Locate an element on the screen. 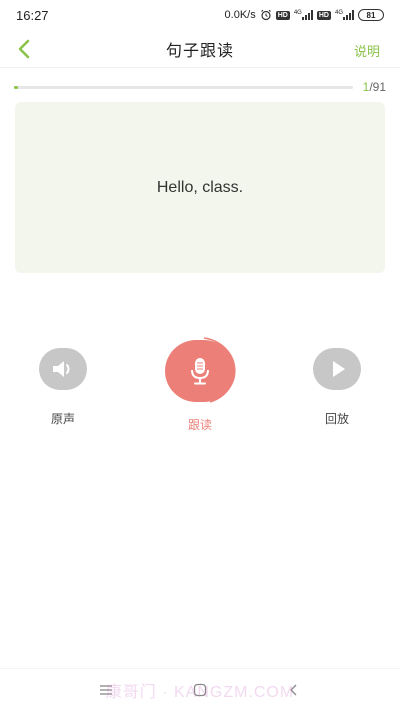 The height and width of the screenshot is (711, 400). status-indicators: 0.0K/s HD 4G HD 4G 81 is located at coordinates (304, 15).